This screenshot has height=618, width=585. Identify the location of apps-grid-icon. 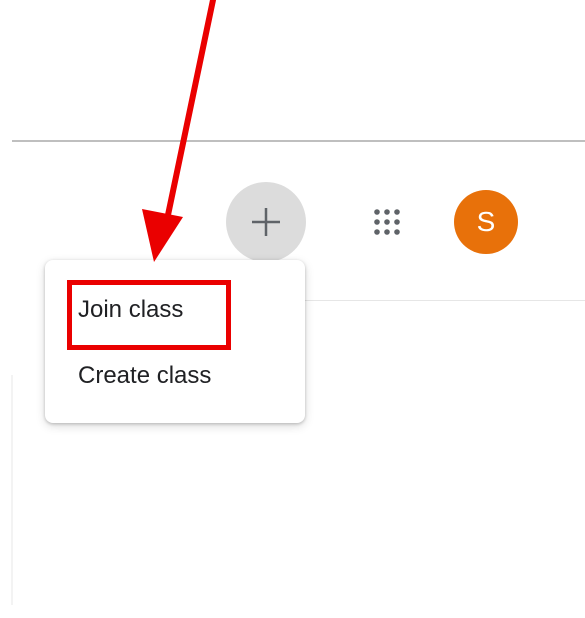
(387, 222).